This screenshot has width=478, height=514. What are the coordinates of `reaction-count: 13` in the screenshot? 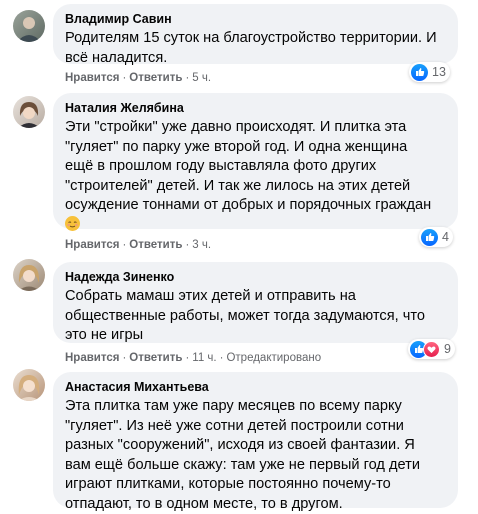 It's located at (439, 72).